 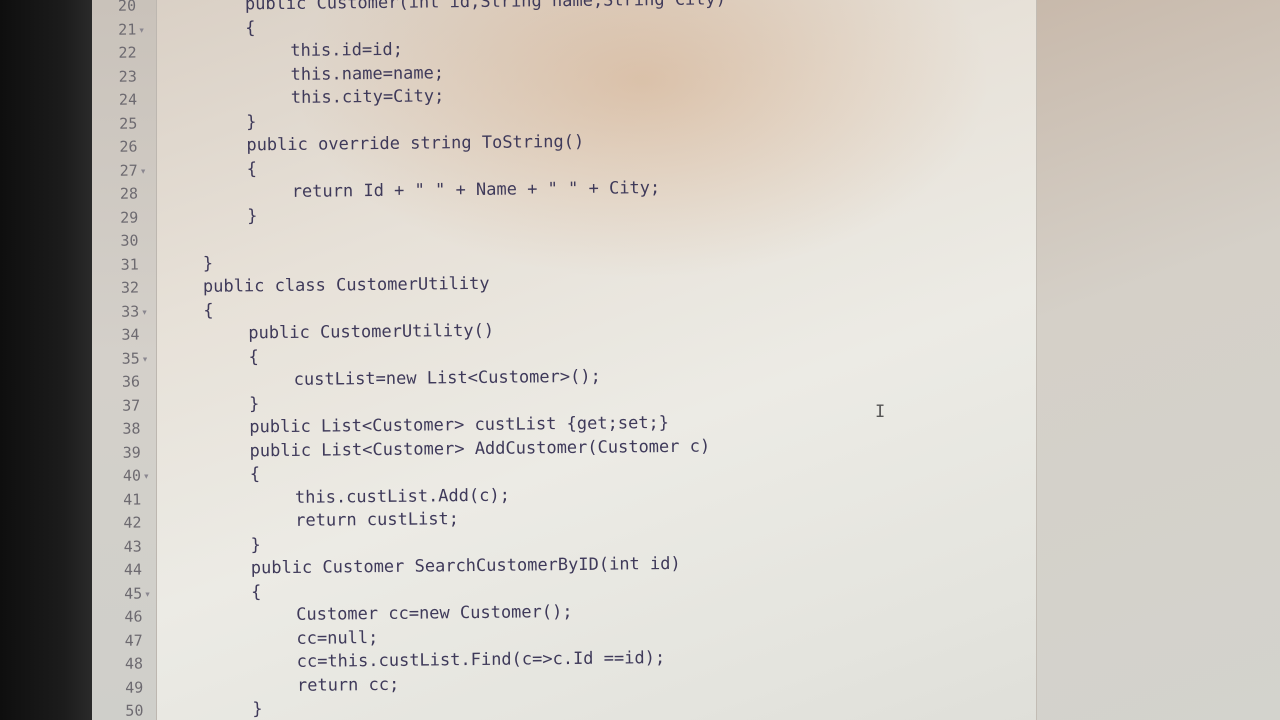 I want to click on code-text: public CustomerUtility(), so click(x=371, y=333).